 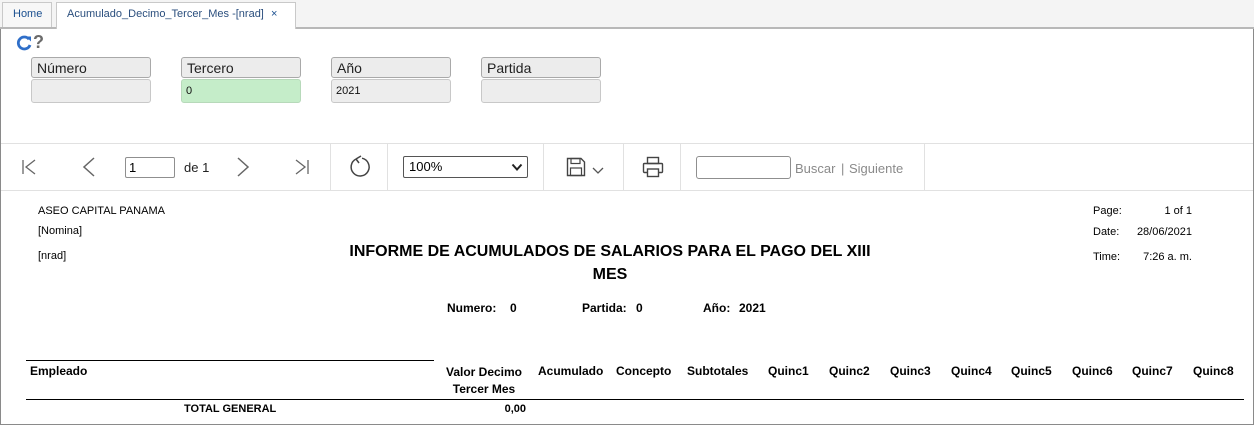 I want to click on col-quinc7: Quinc7, so click(x=1152, y=371).